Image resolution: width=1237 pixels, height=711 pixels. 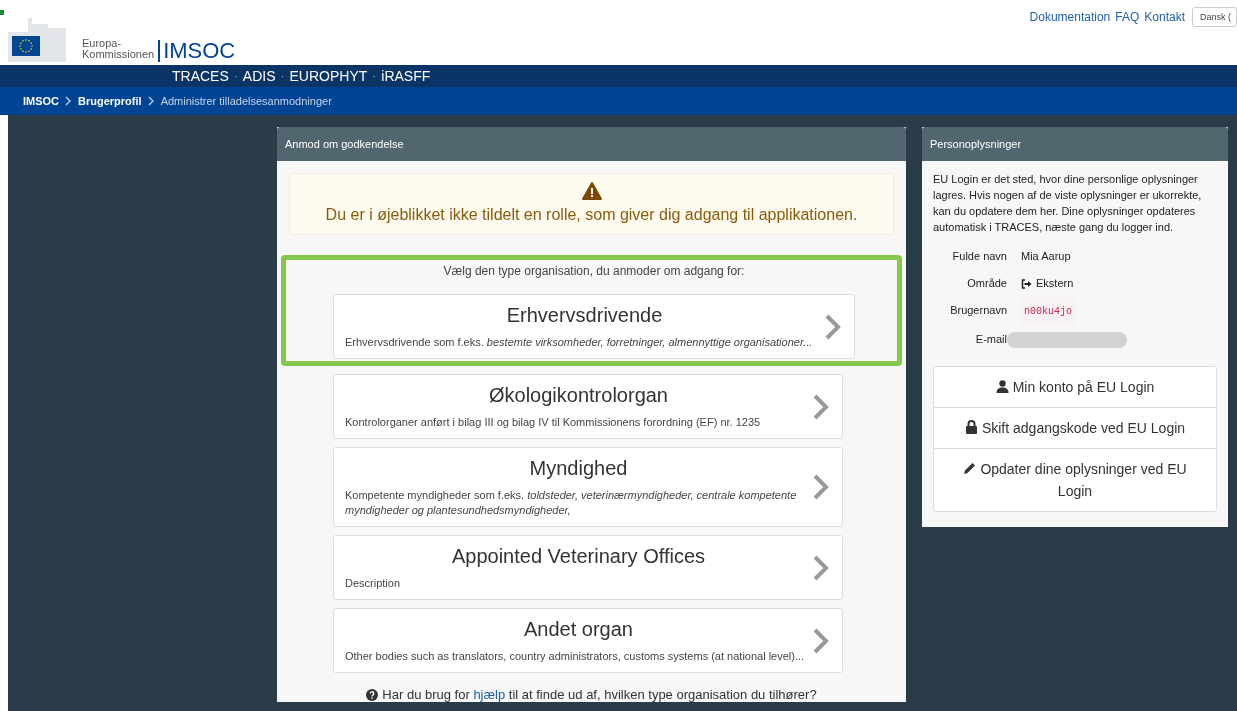 What do you see at coordinates (578, 629) in the screenshot?
I see `option-title: Andet organ` at bounding box center [578, 629].